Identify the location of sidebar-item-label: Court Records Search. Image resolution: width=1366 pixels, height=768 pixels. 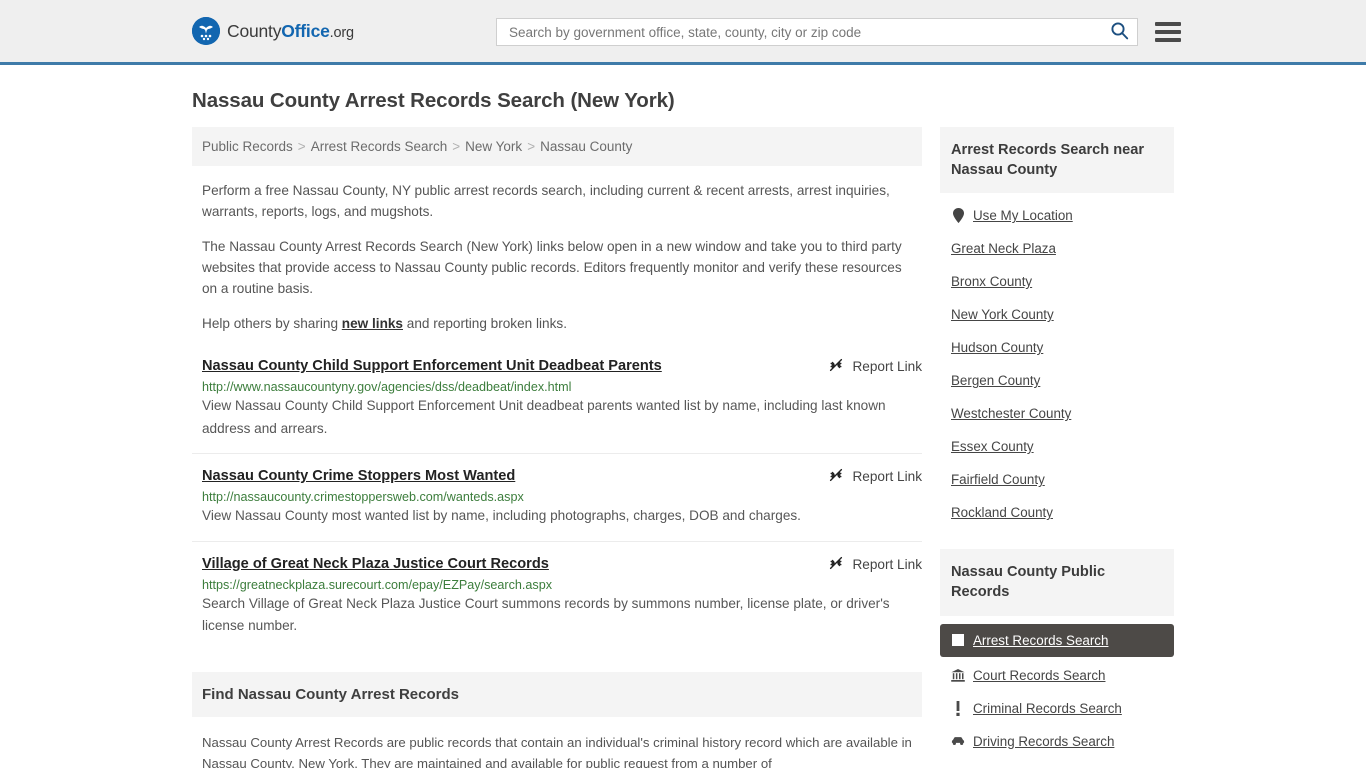
(1039, 675).